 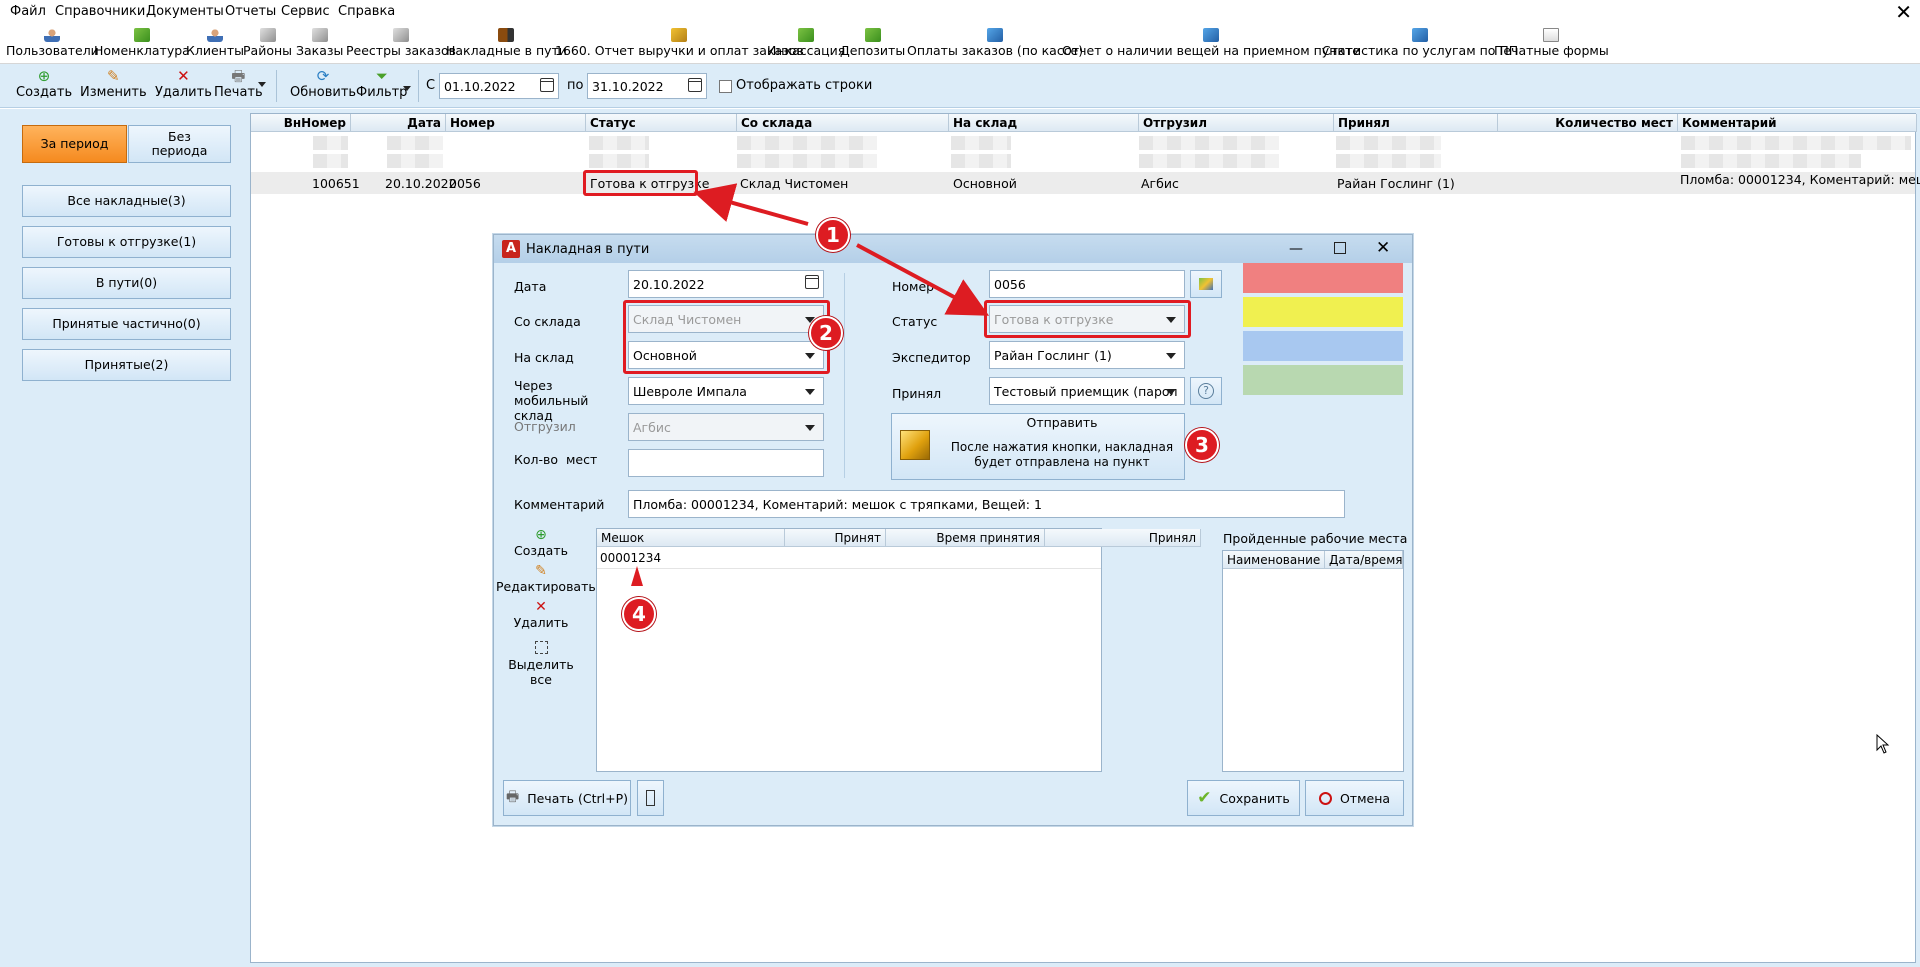 I want to click on callout-2: 2, so click(x=826, y=333).